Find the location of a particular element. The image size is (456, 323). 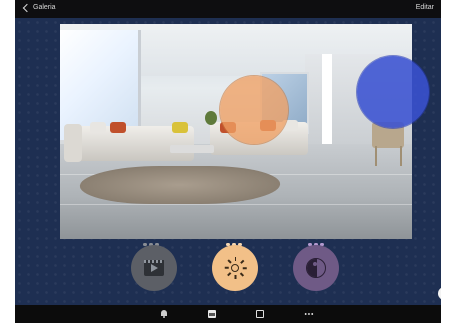

photo-rug is located at coordinates (180, 185).